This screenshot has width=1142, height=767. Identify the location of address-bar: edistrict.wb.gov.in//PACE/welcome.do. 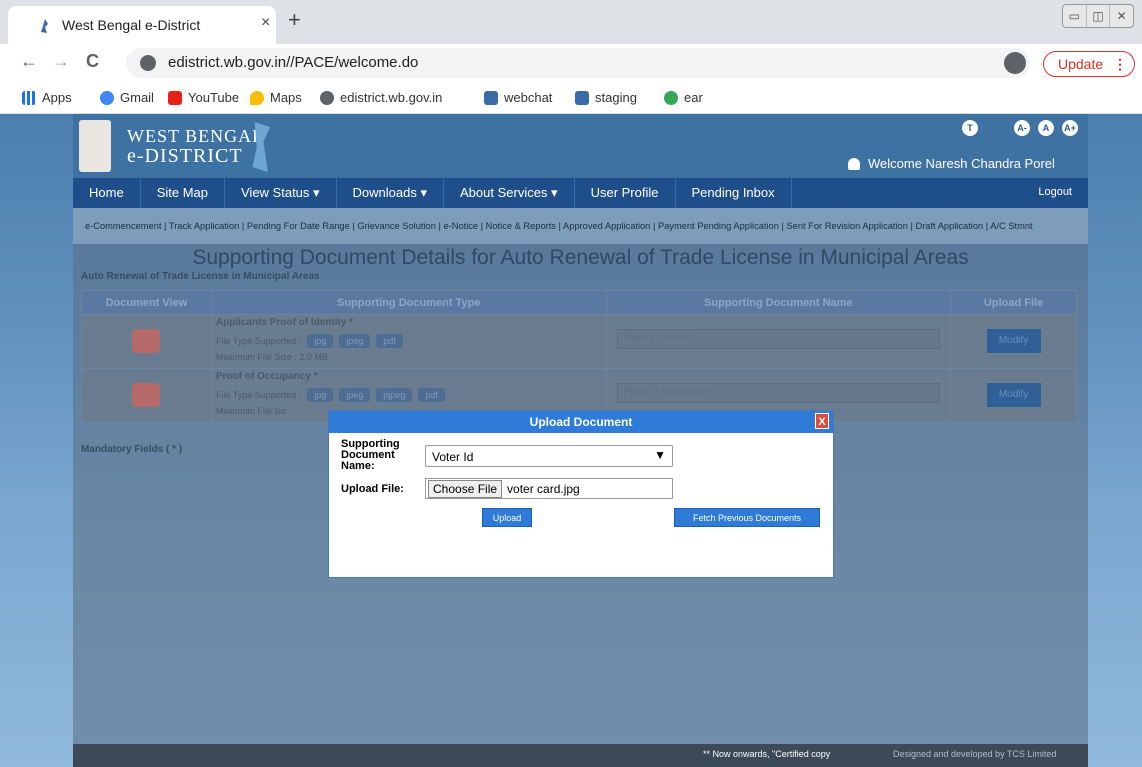
(578, 63).